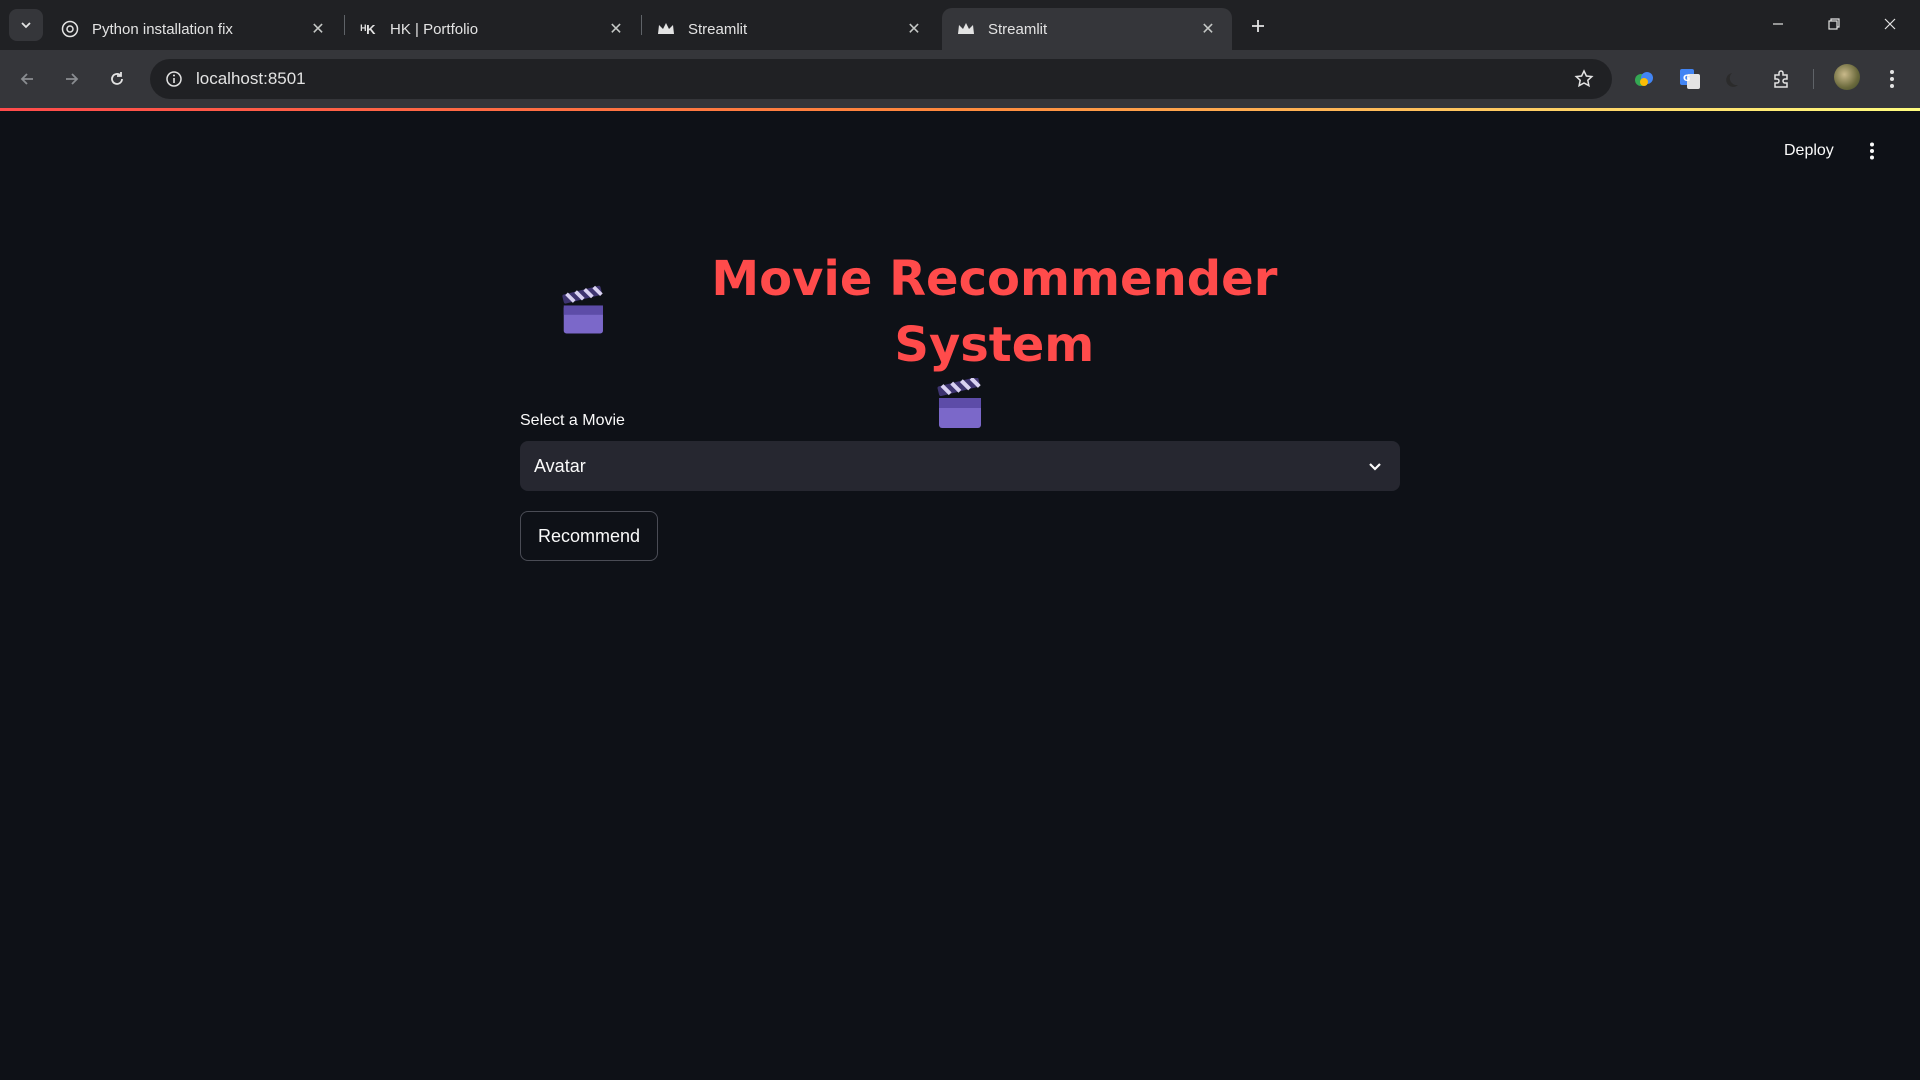  I want to click on back-arrow-icon, so click(26, 79).